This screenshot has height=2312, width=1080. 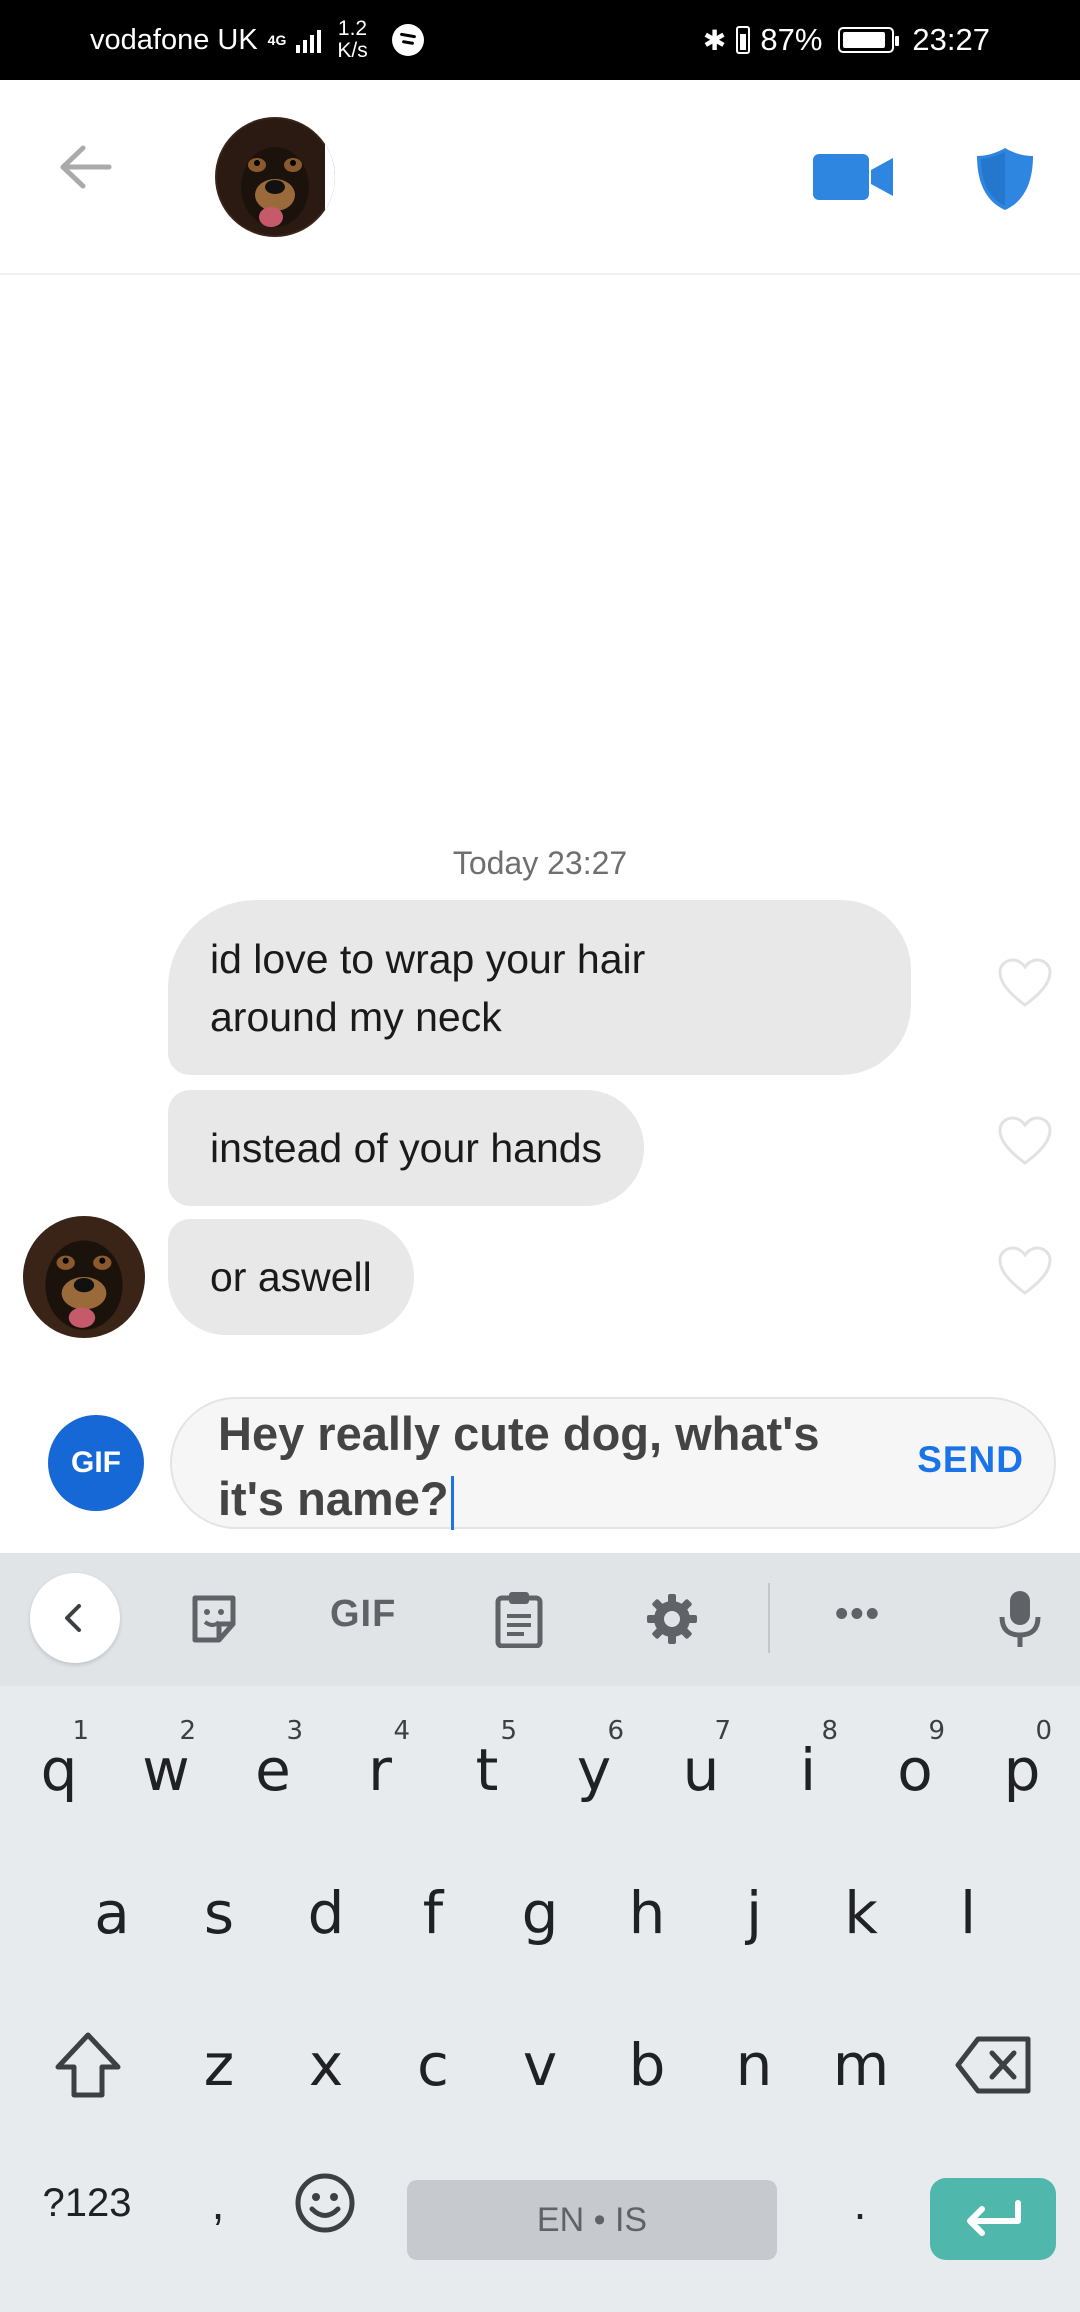 I want to click on collapse-toolbar-button, so click(x=75, y=1618).